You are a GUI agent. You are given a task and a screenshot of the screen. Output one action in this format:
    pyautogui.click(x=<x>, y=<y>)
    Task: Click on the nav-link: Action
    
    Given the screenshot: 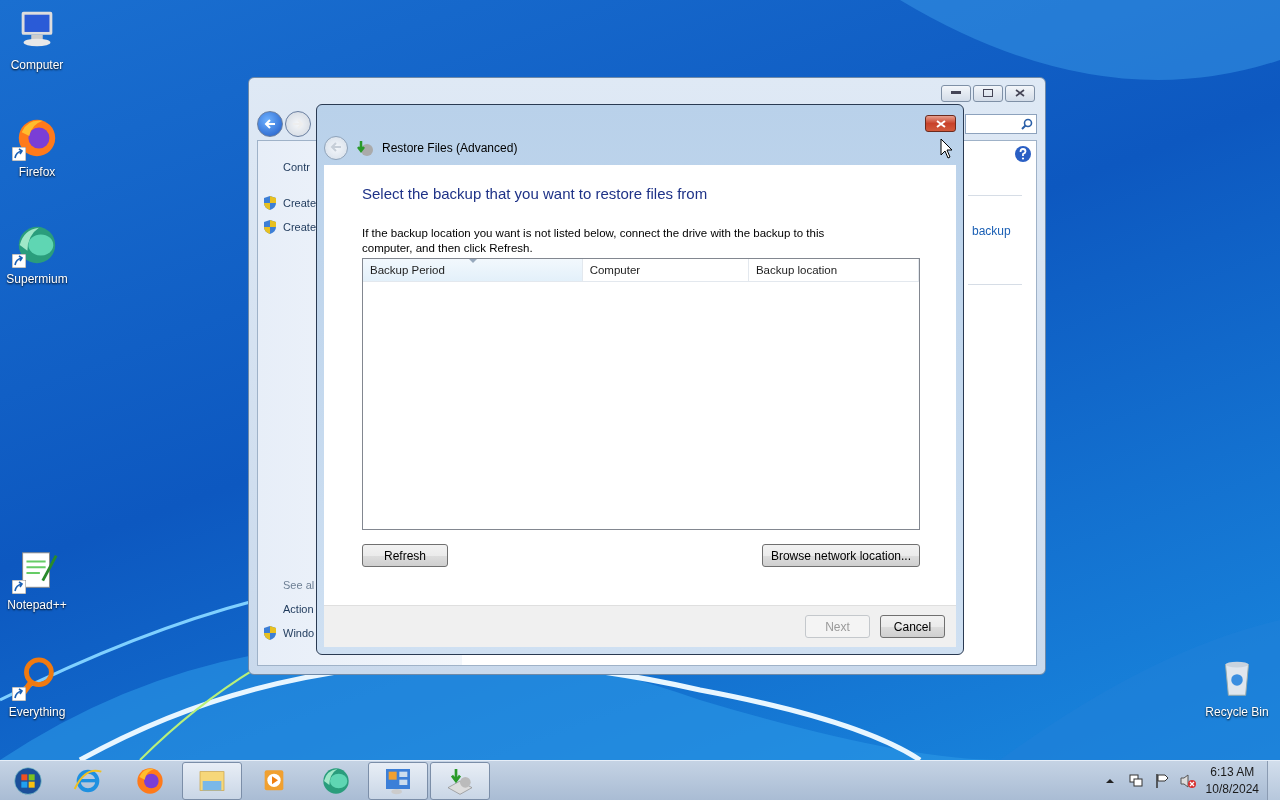 What is the action you would take?
    pyautogui.click(x=298, y=609)
    